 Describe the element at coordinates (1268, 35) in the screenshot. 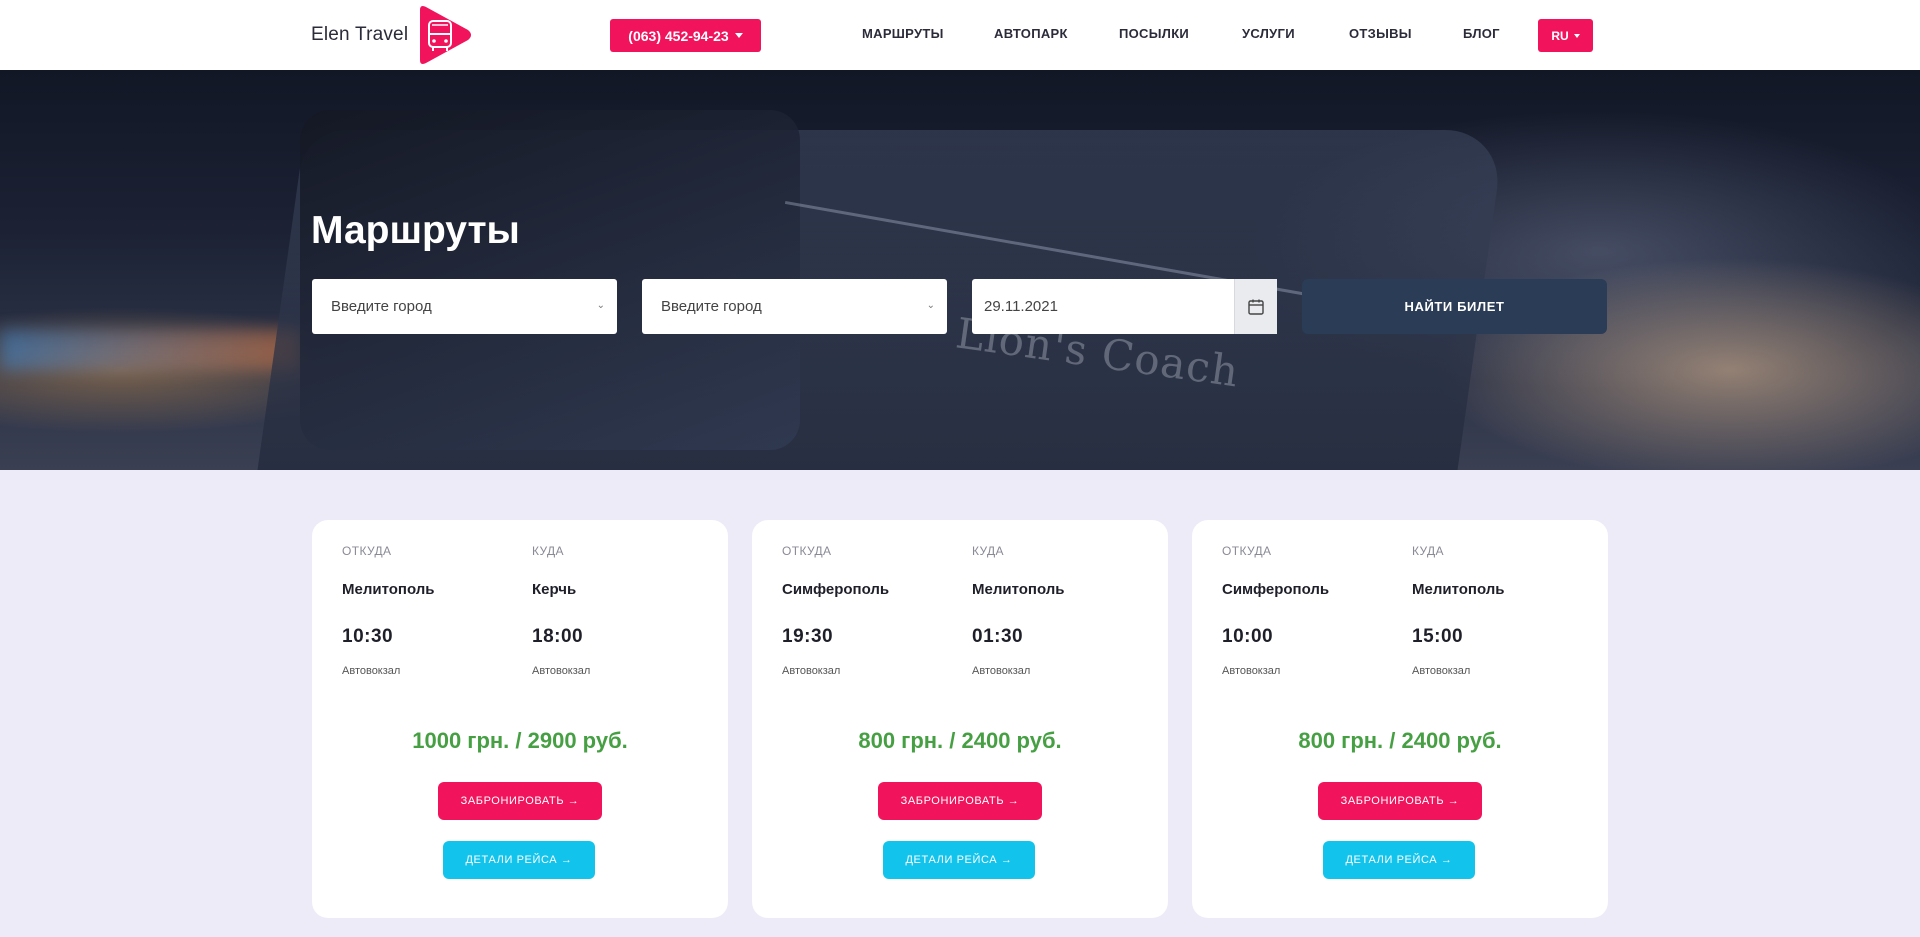

I see `nav-services: УСЛУГИ` at that location.